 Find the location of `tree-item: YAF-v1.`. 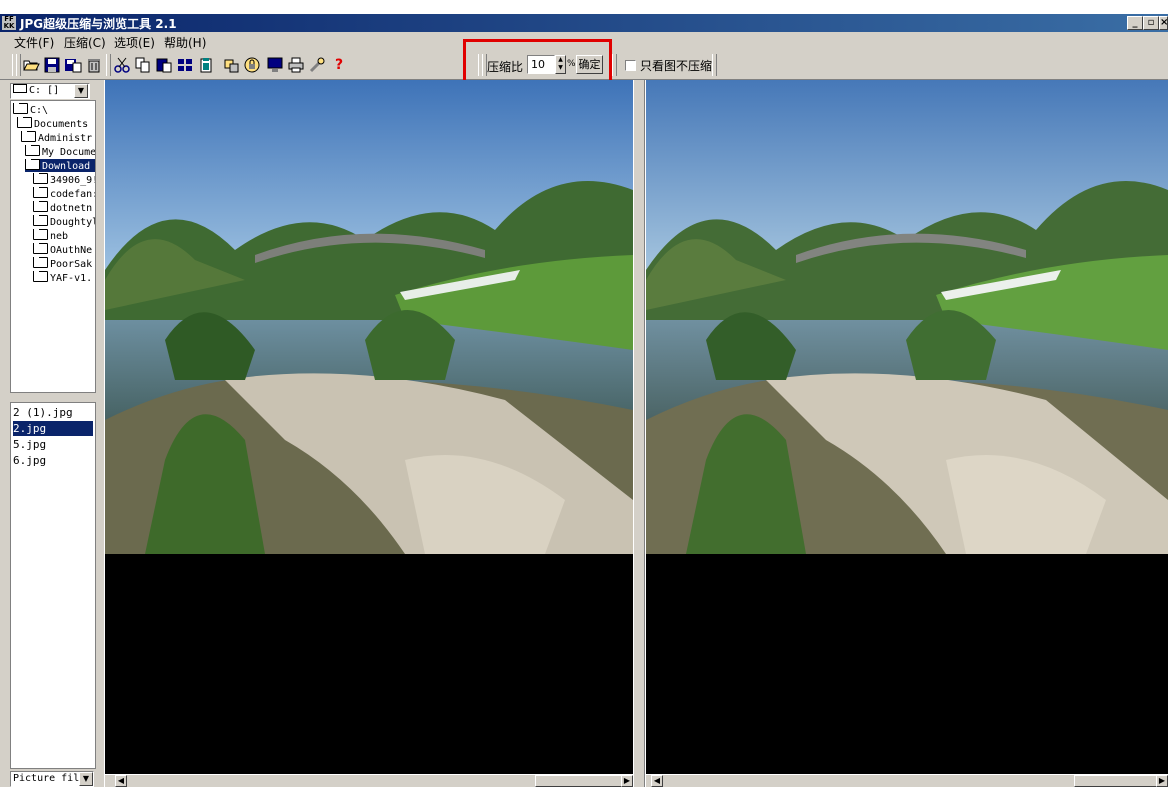

tree-item: YAF-v1. is located at coordinates (64, 277).